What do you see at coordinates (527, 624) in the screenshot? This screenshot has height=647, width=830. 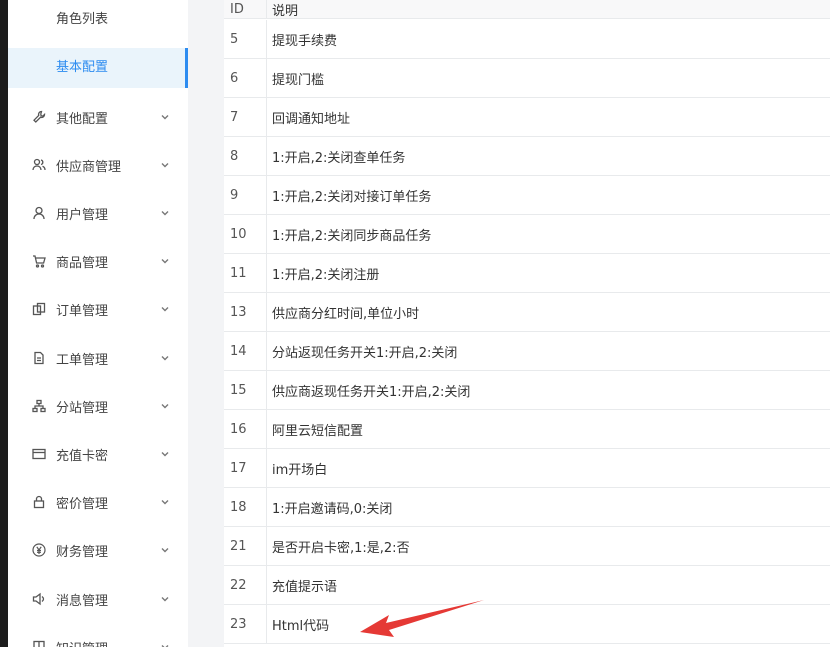 I see `table-row: 23 Html代码` at bounding box center [527, 624].